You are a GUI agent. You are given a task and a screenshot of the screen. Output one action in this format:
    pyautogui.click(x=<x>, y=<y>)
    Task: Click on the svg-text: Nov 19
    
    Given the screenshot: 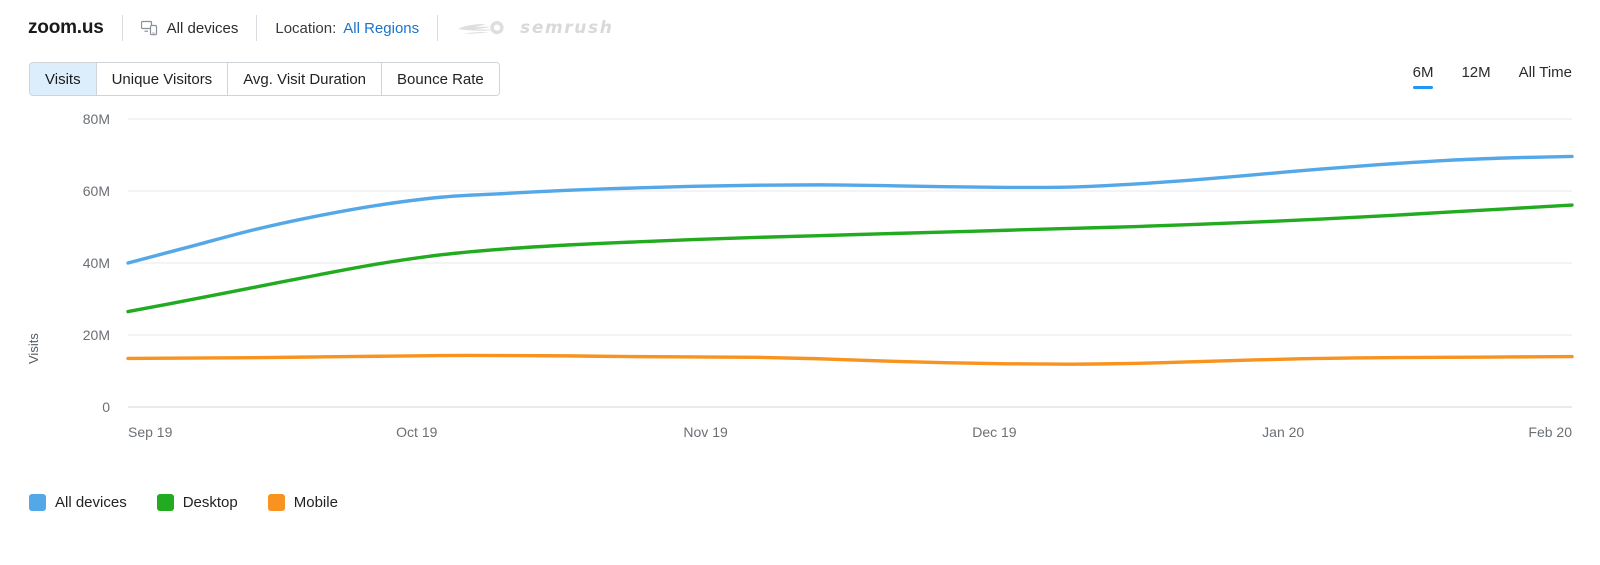 What is the action you would take?
    pyautogui.click(x=705, y=432)
    